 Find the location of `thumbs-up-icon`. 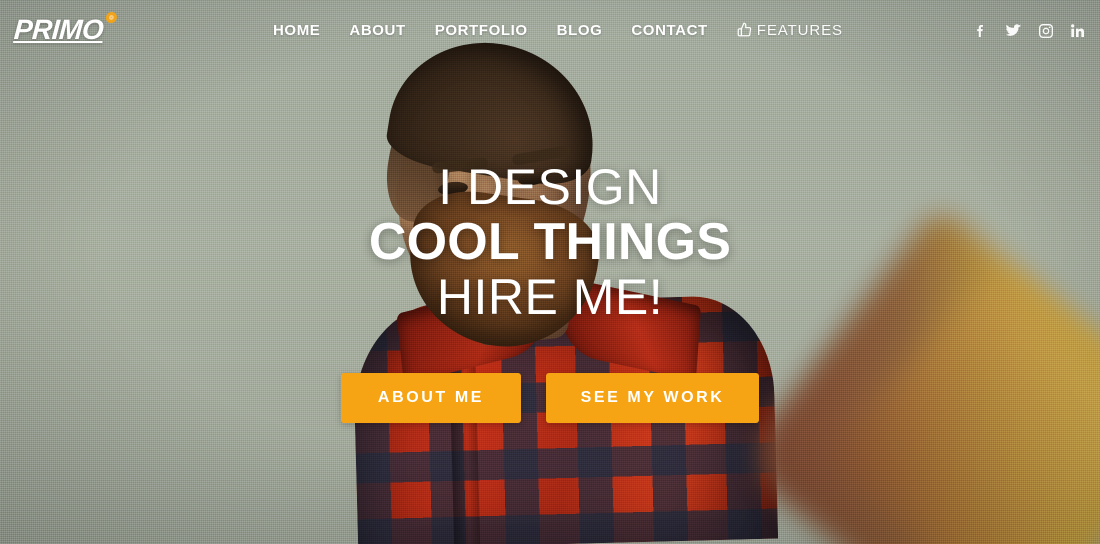

thumbs-up-icon is located at coordinates (744, 29).